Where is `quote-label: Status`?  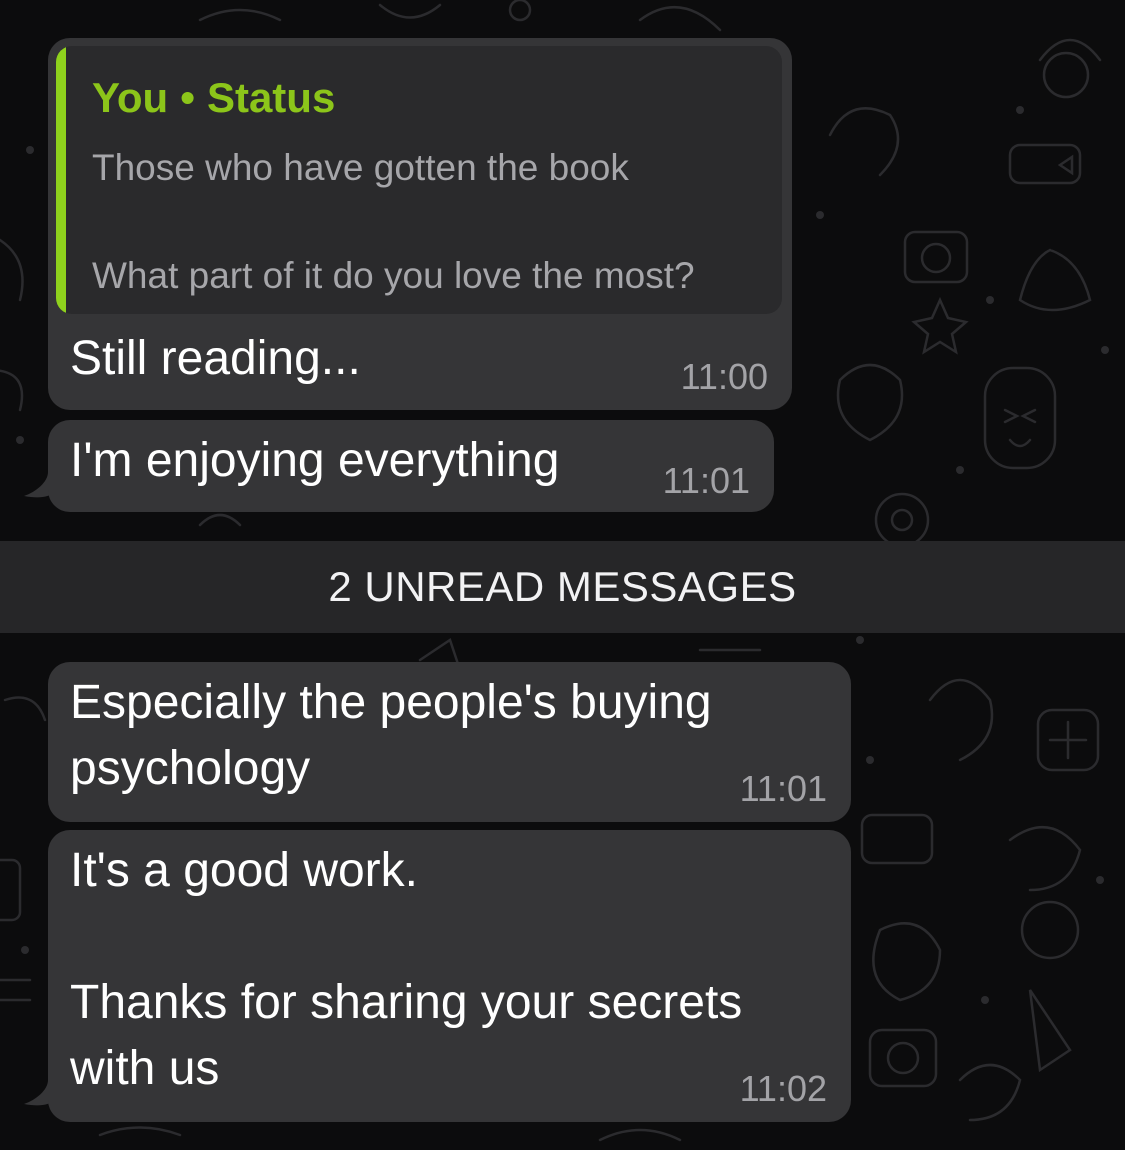
quote-label: Status is located at coordinates (271, 97).